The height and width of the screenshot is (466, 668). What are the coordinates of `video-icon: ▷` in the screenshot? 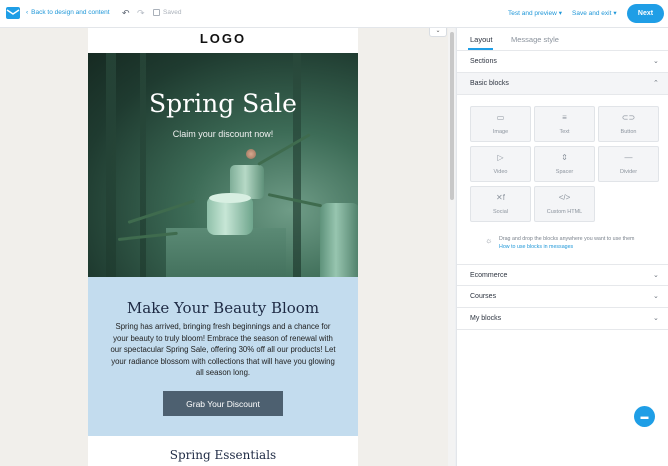 It's located at (500, 157).